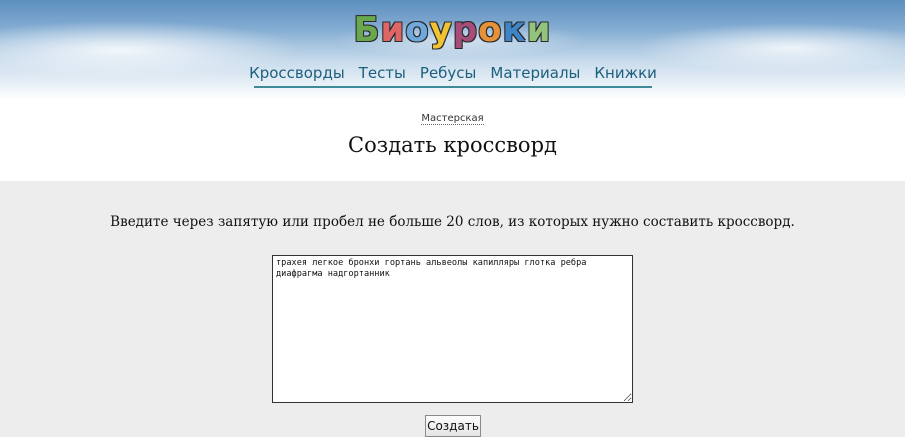 This screenshot has width=905, height=437. What do you see at coordinates (297, 74) in the screenshot?
I see `nav-item-crosswords: Кроссворды` at bounding box center [297, 74].